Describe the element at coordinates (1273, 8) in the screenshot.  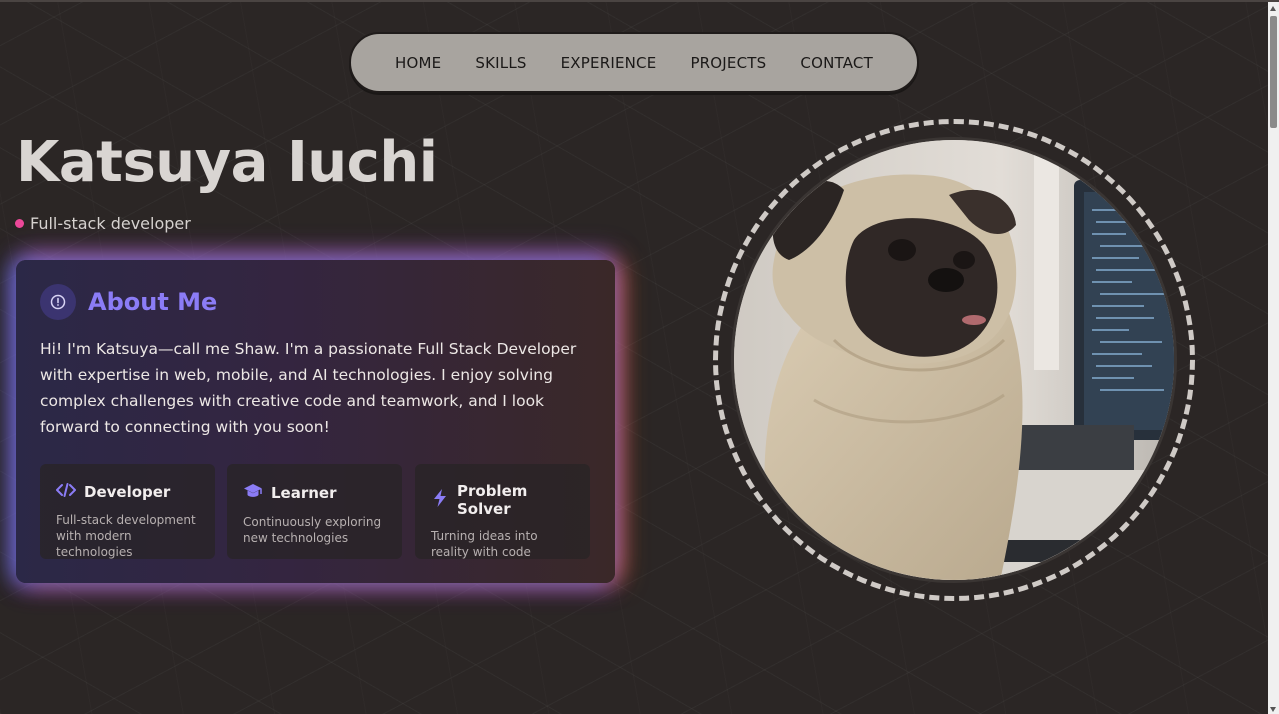
I see `scroll-up-arrow-icon` at that location.